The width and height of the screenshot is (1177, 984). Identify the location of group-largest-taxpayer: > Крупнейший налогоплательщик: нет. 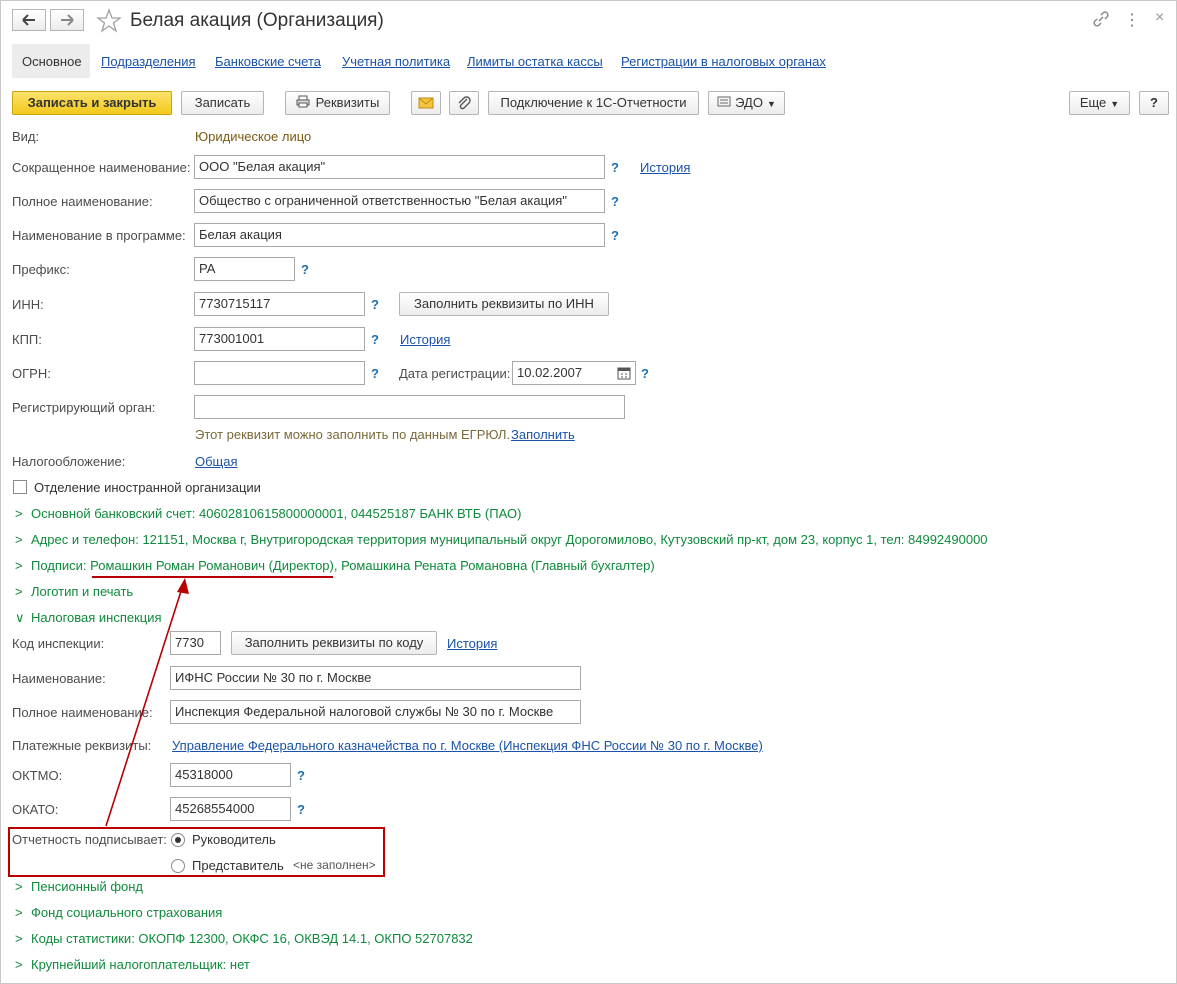
(132, 964).